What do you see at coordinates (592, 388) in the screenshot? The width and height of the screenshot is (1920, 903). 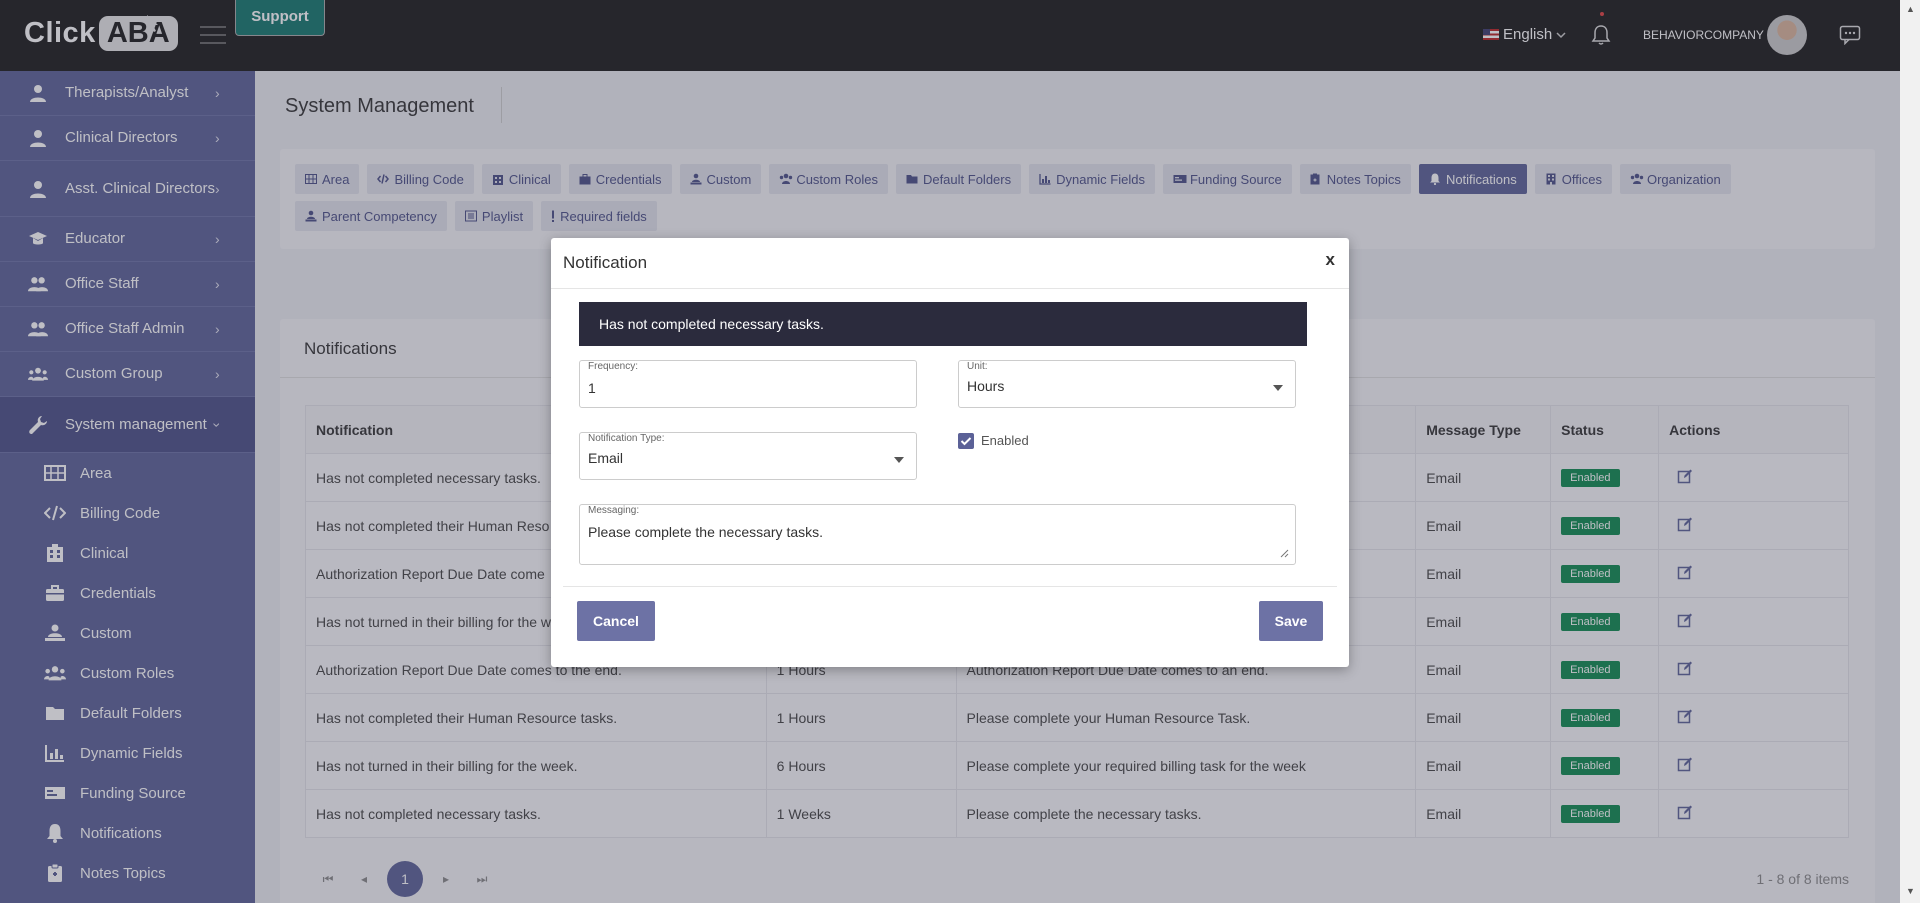 I see `frequency-value: 1` at bounding box center [592, 388].